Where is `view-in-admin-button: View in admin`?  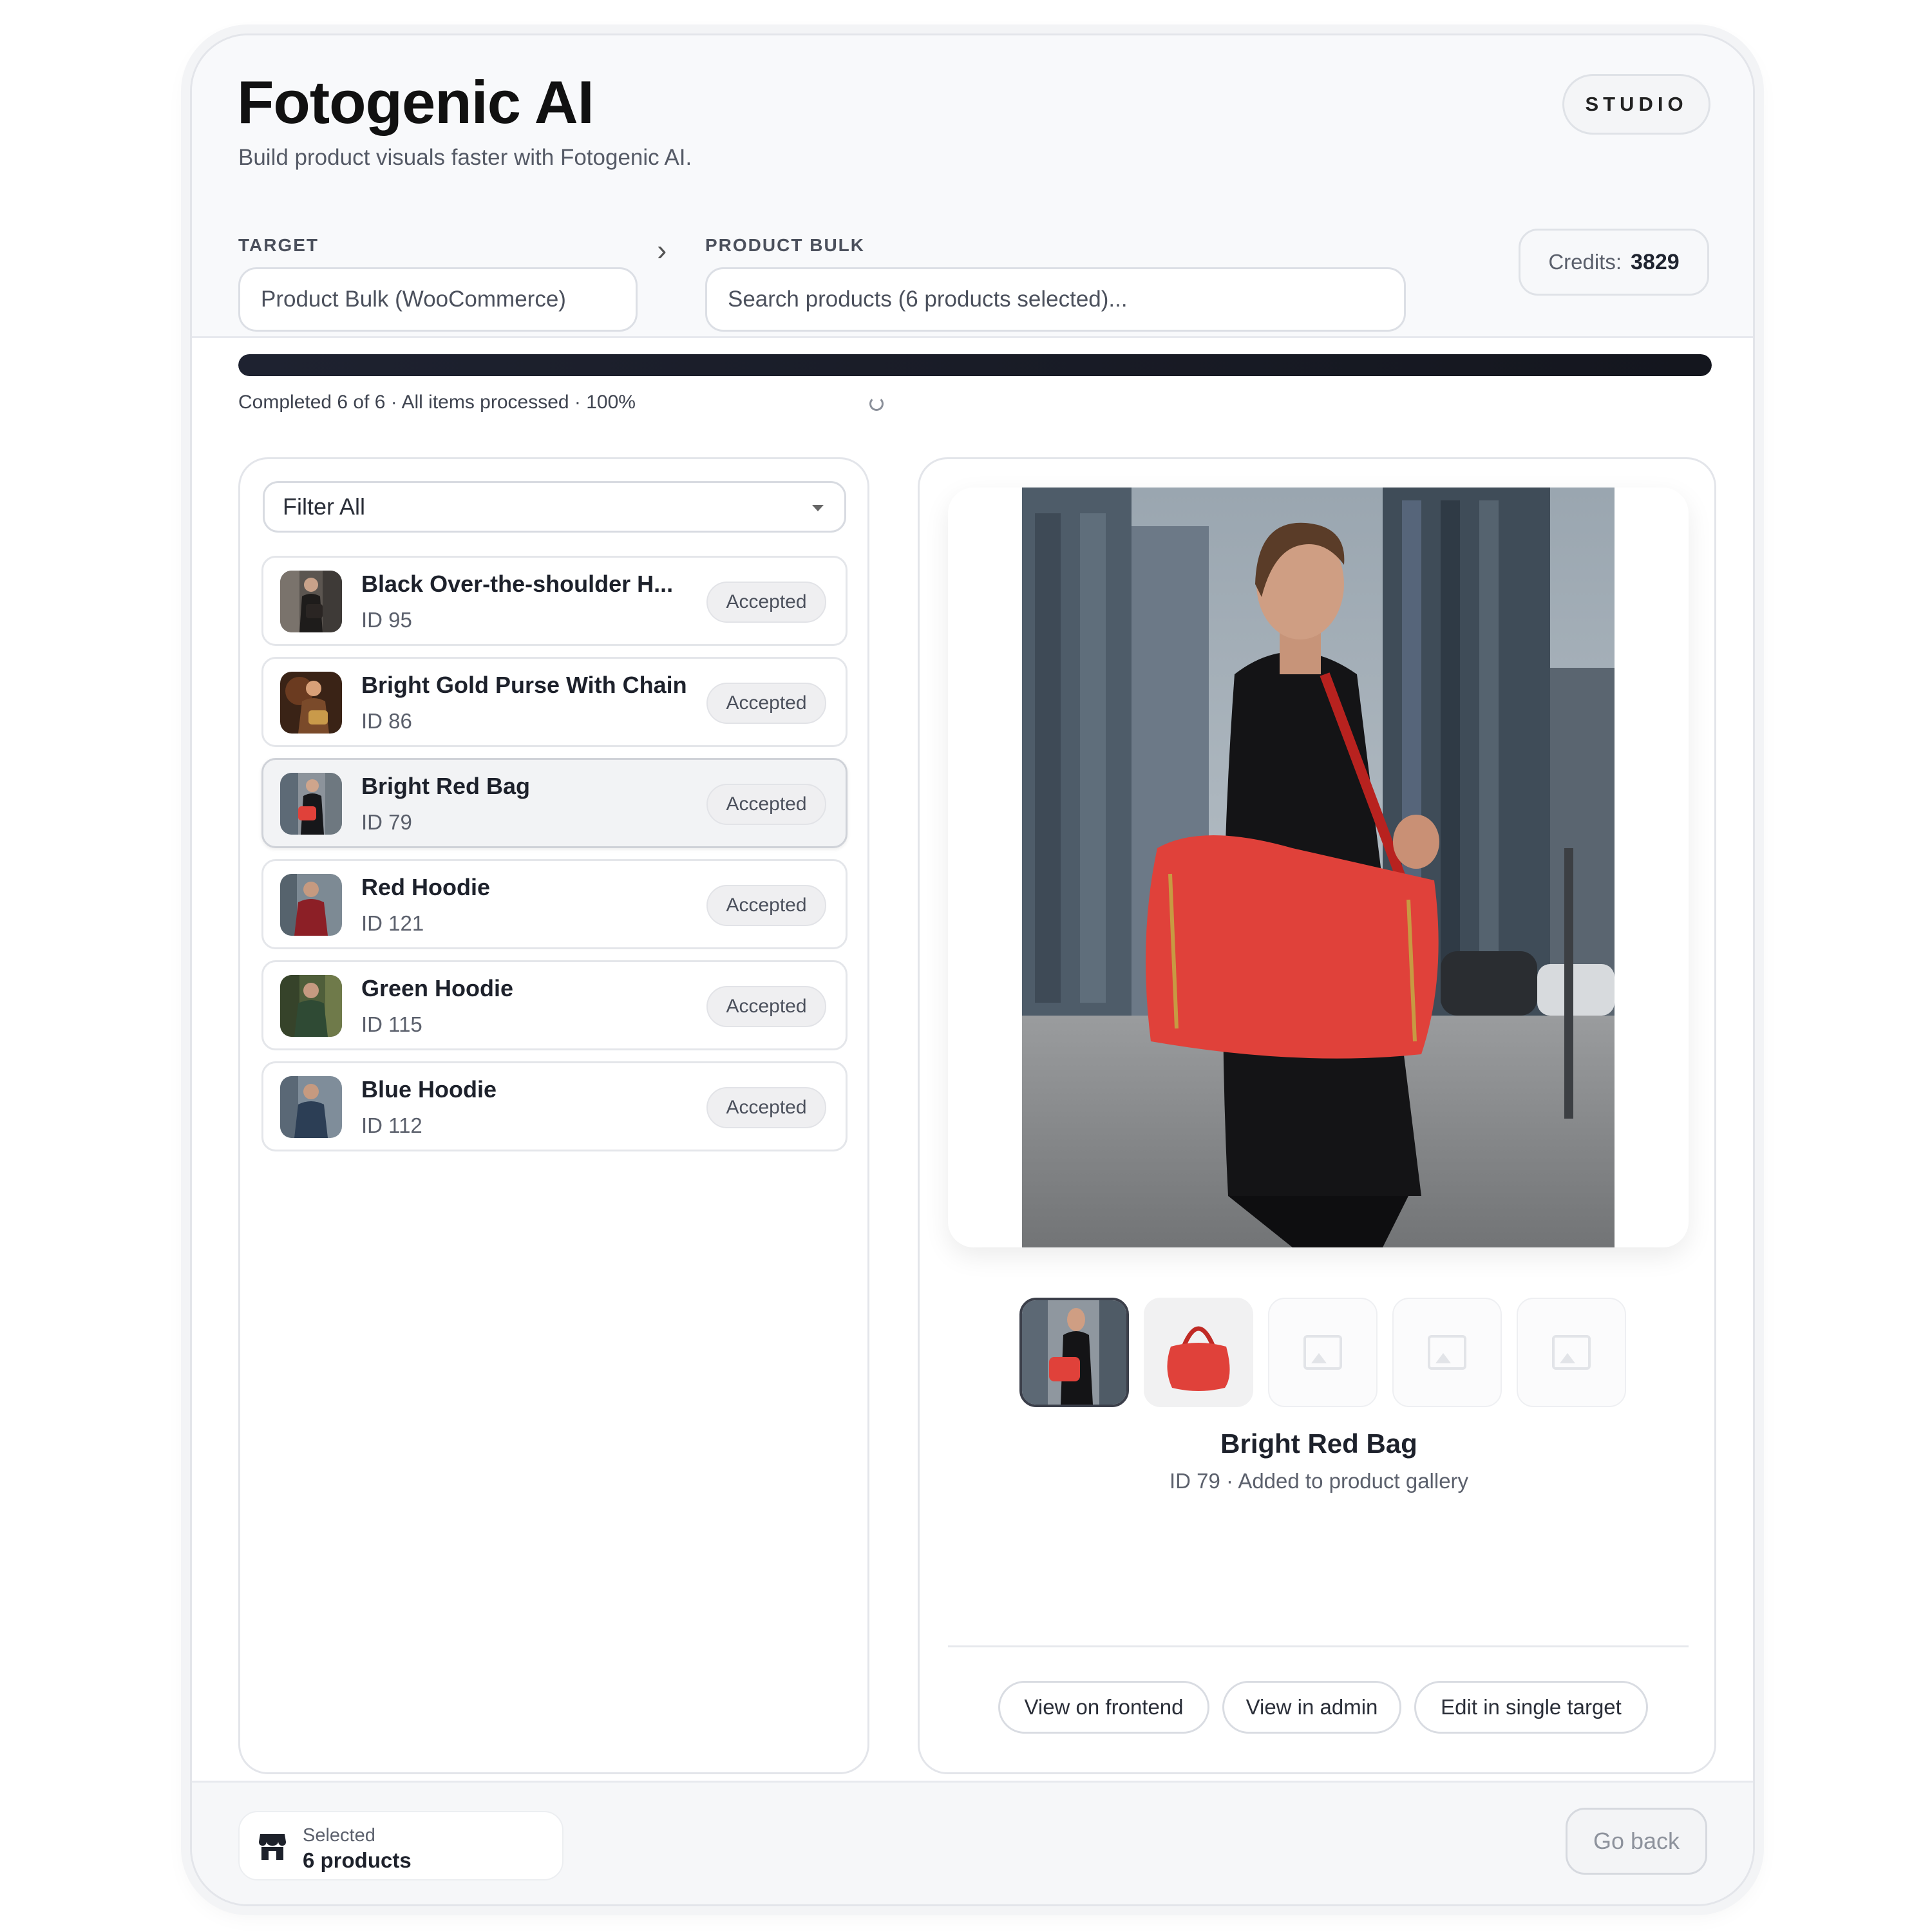
view-in-admin-button: View in admin is located at coordinates (1311, 1708).